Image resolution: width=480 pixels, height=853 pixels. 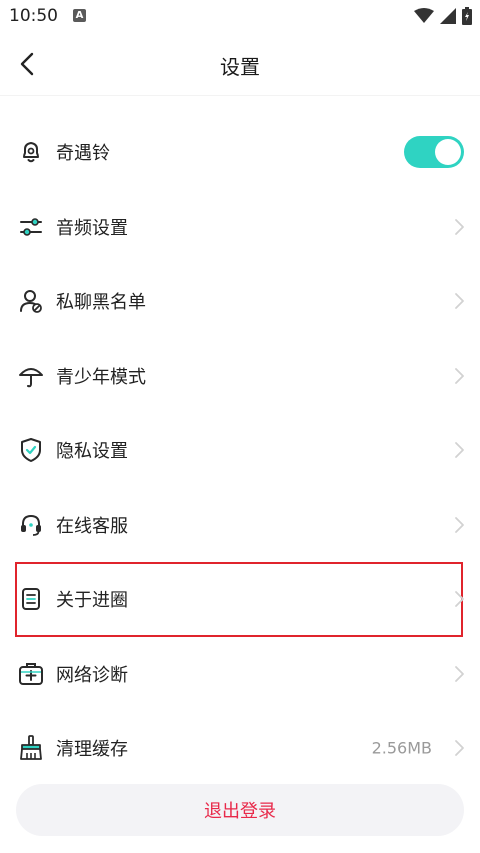 I want to click on setting-label: 隐私设置, so click(x=92, y=452).